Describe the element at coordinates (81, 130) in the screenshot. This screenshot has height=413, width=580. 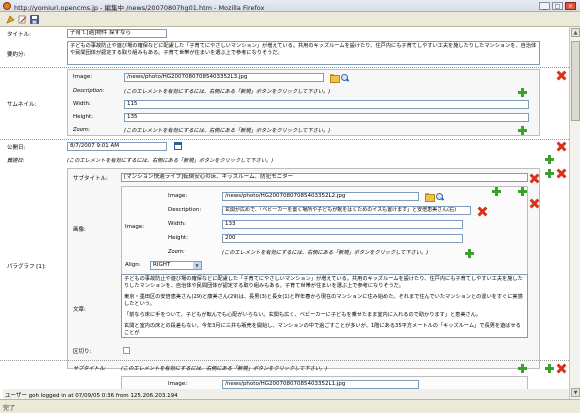
I see `thumb-zoom-label: Zoom:` at that location.